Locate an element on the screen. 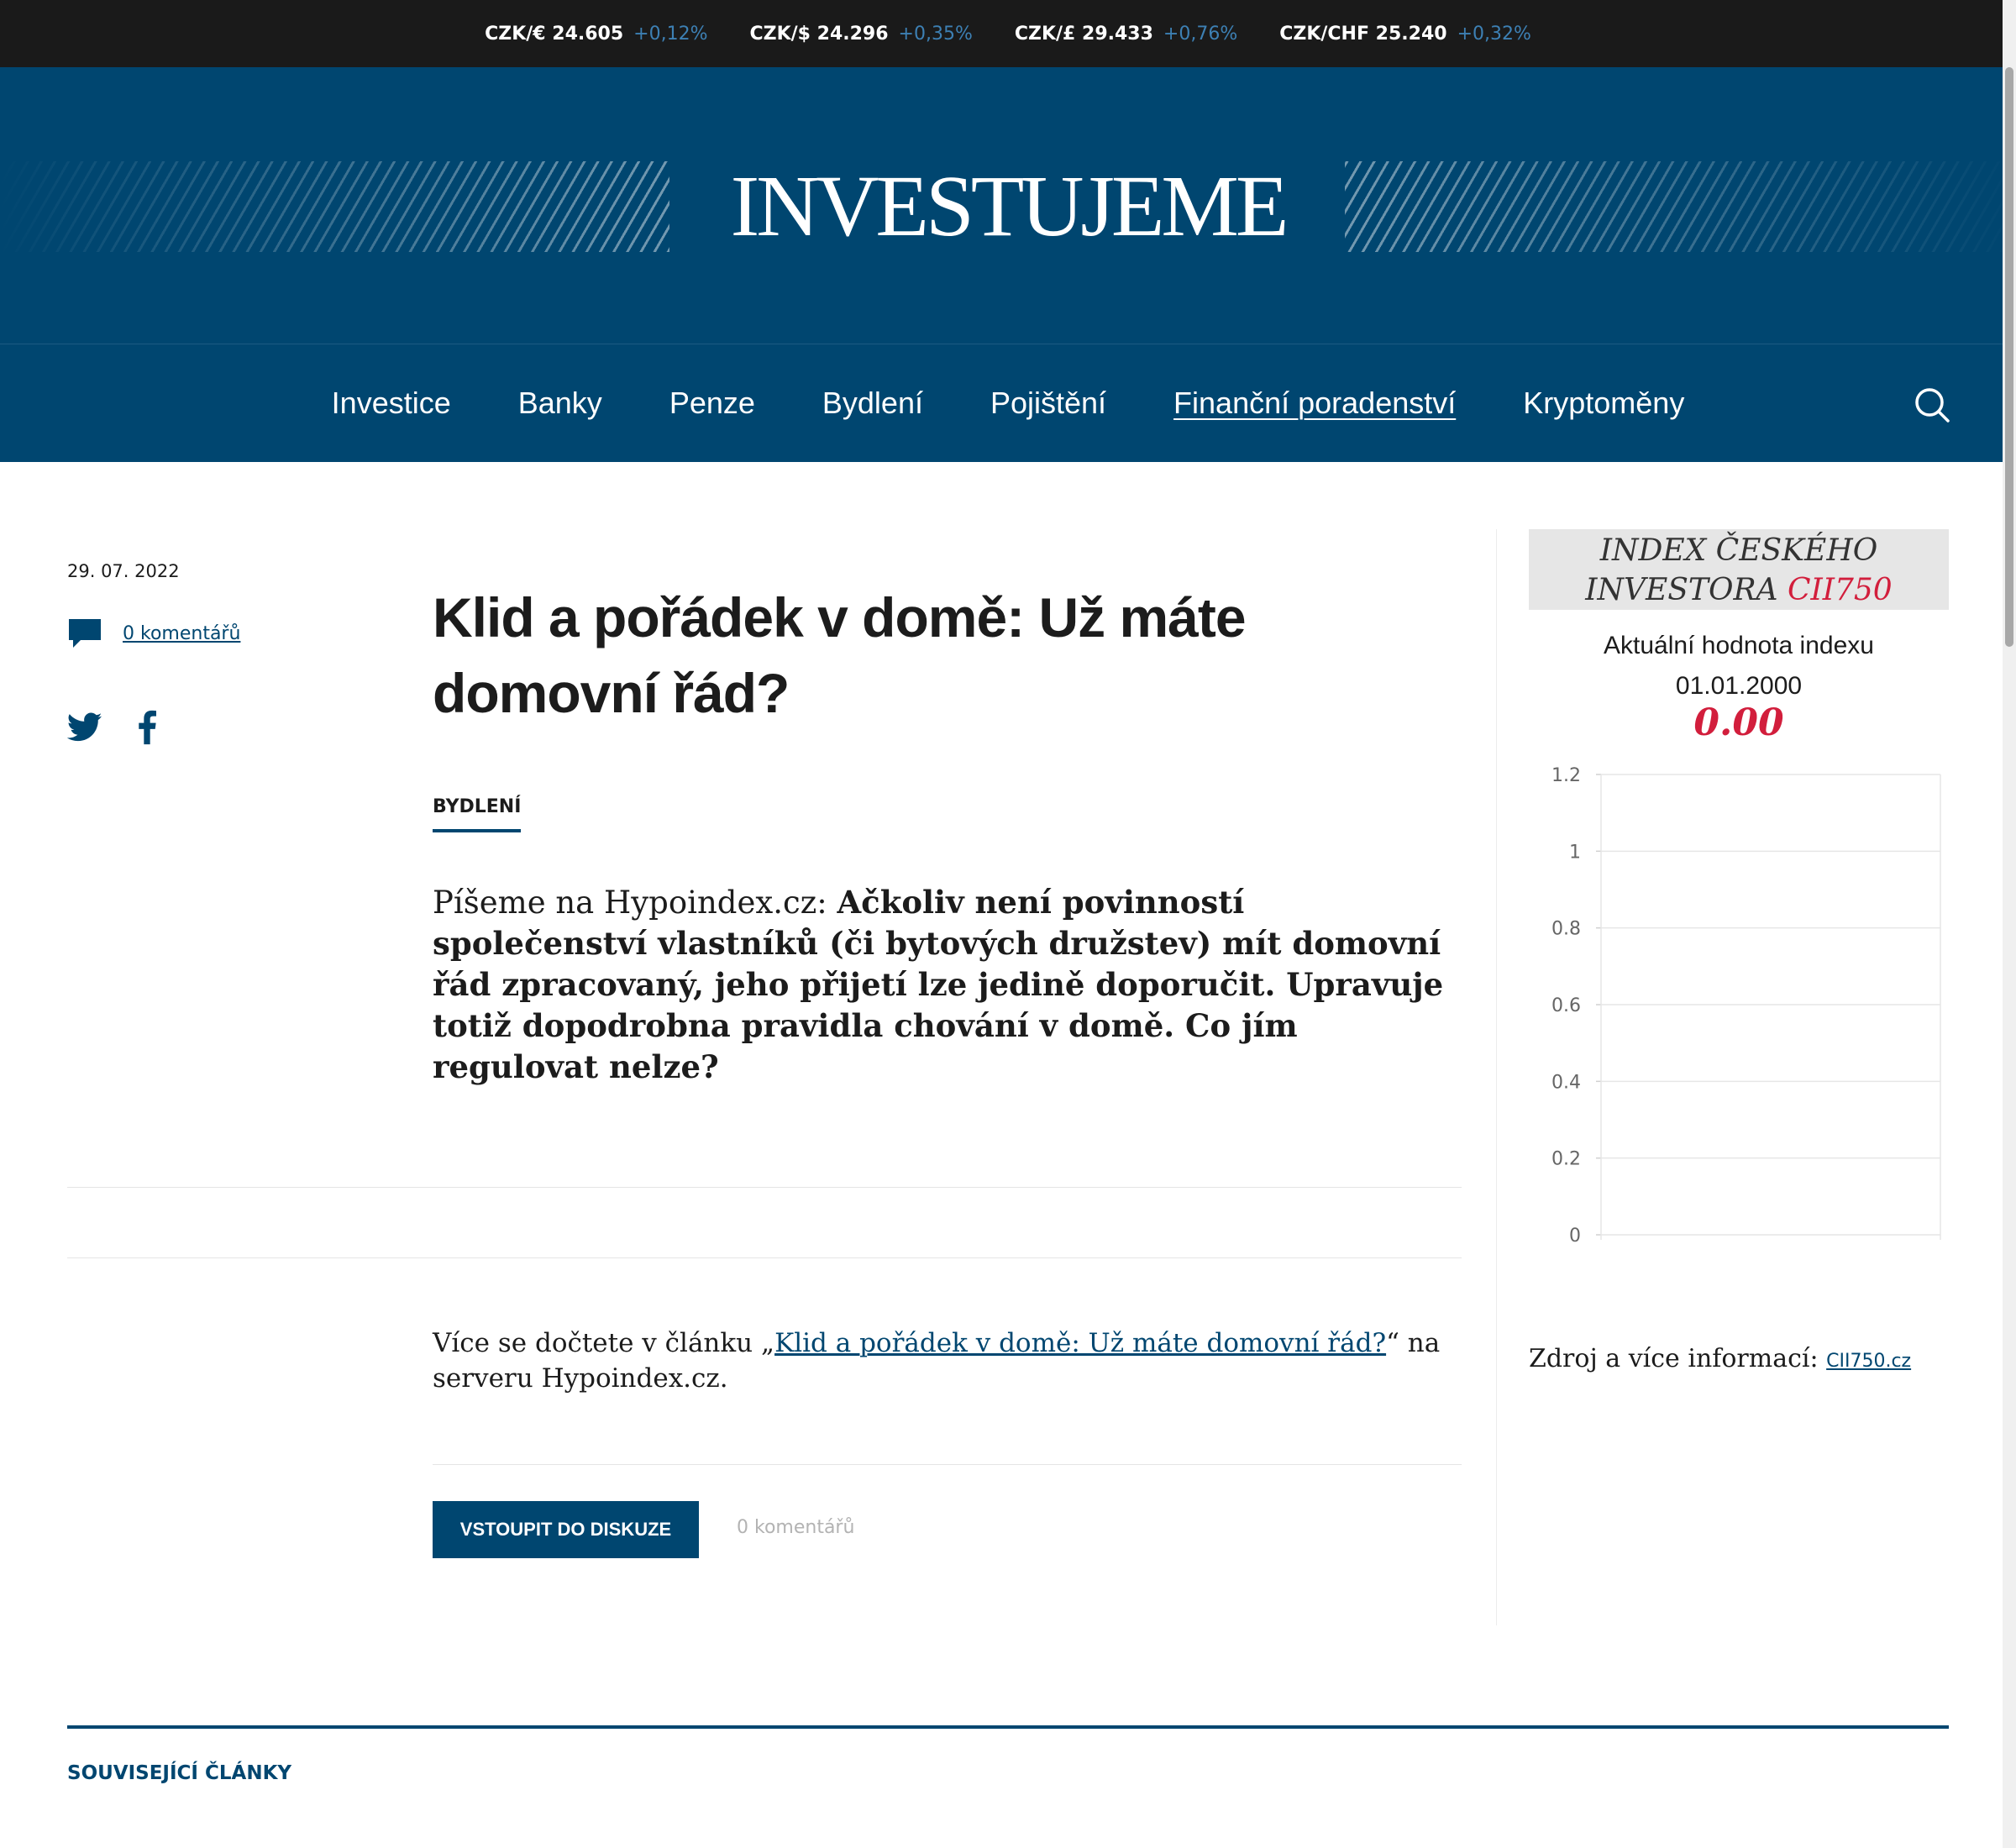 This screenshot has height=1848, width=2016. nav-item-financni-poradenstvi: Finanční poradenství is located at coordinates (1314, 403).